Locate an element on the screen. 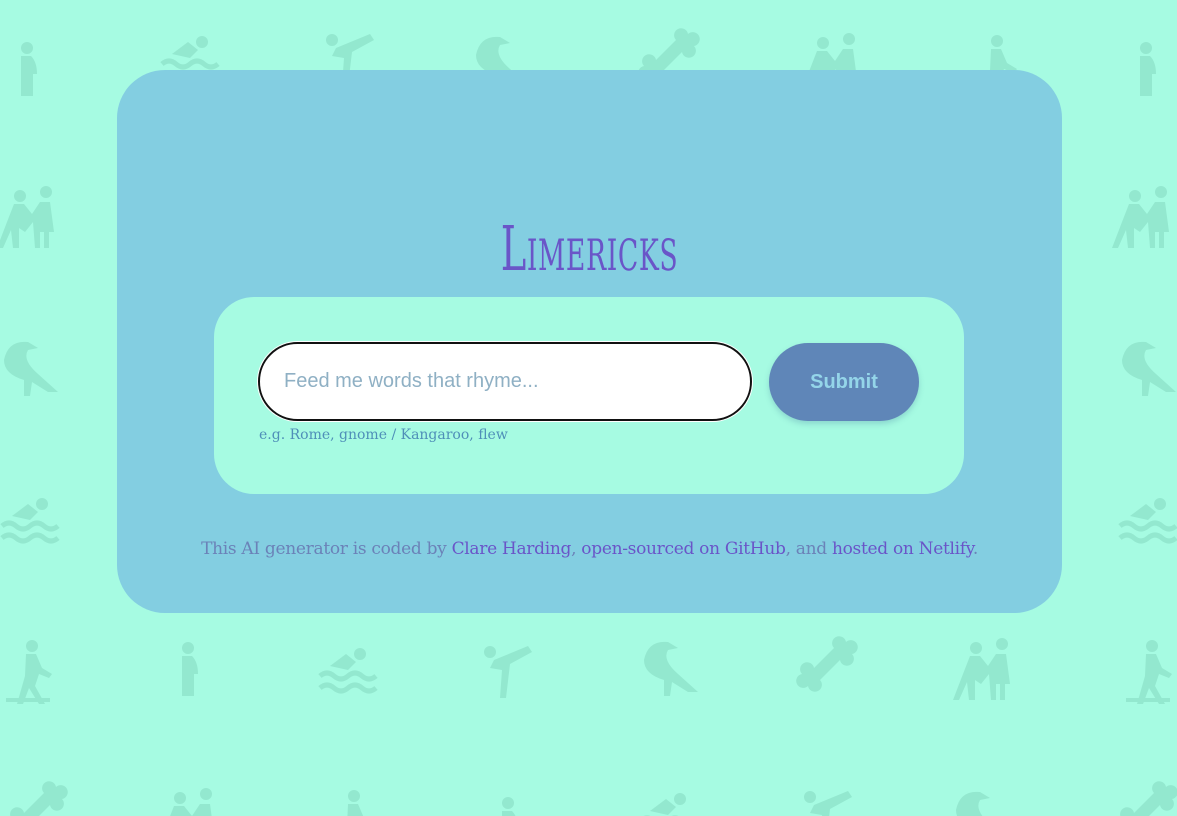 The height and width of the screenshot is (816, 1177). credits-separator: , and is located at coordinates (808, 549).